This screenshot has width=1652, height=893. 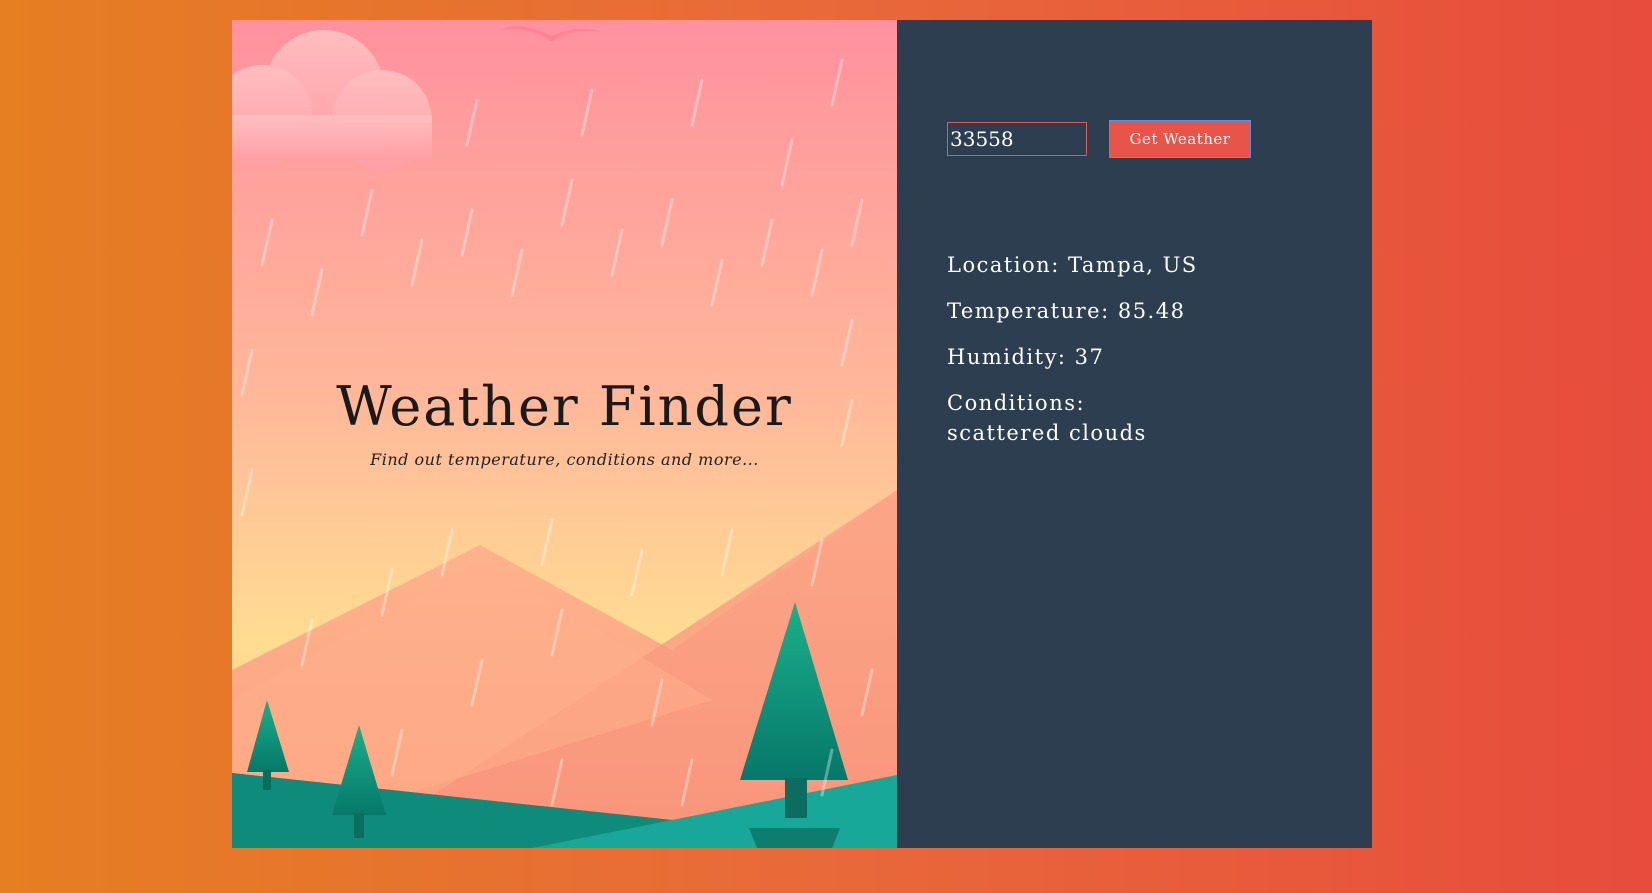 I want to click on conditions-text: Conditions: scattered clouds, so click(x=1112, y=418).